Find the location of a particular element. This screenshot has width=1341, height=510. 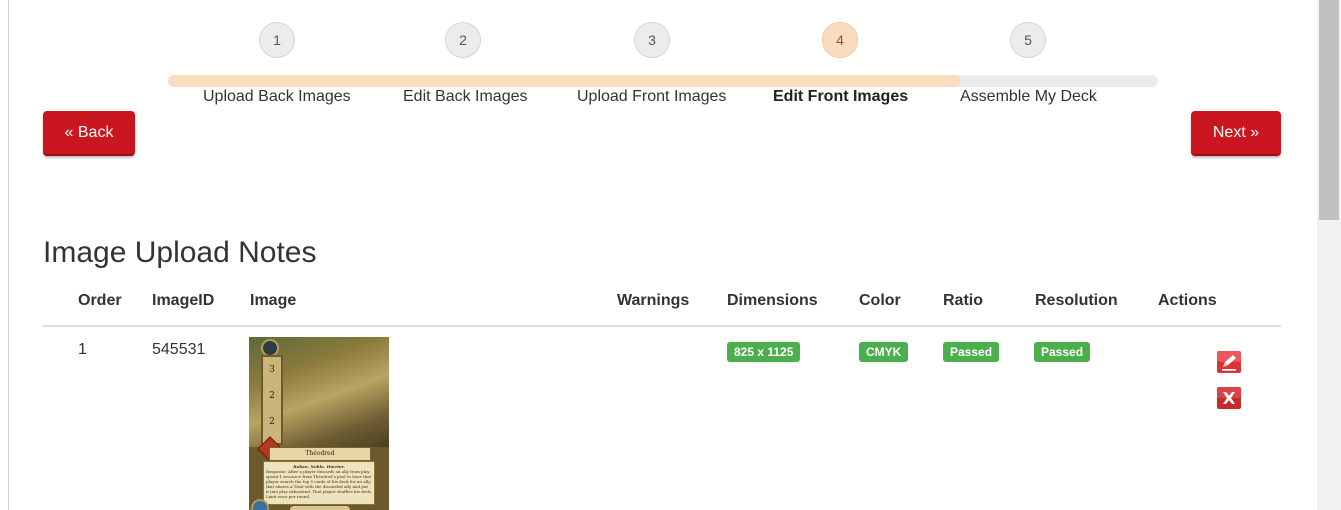

card-stat-defense: 2 is located at coordinates (272, 422).